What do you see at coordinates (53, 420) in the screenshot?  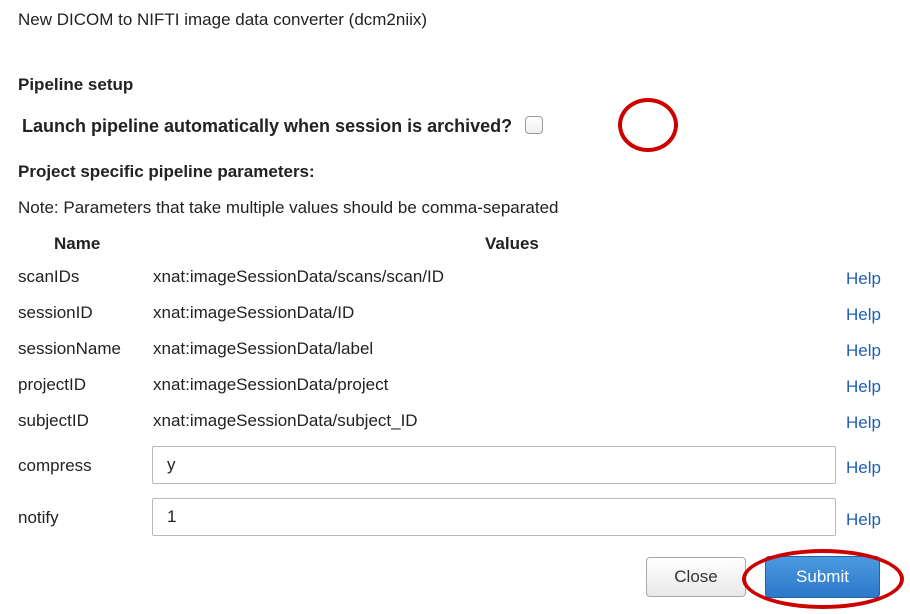 I see `param-name: subjectID` at bounding box center [53, 420].